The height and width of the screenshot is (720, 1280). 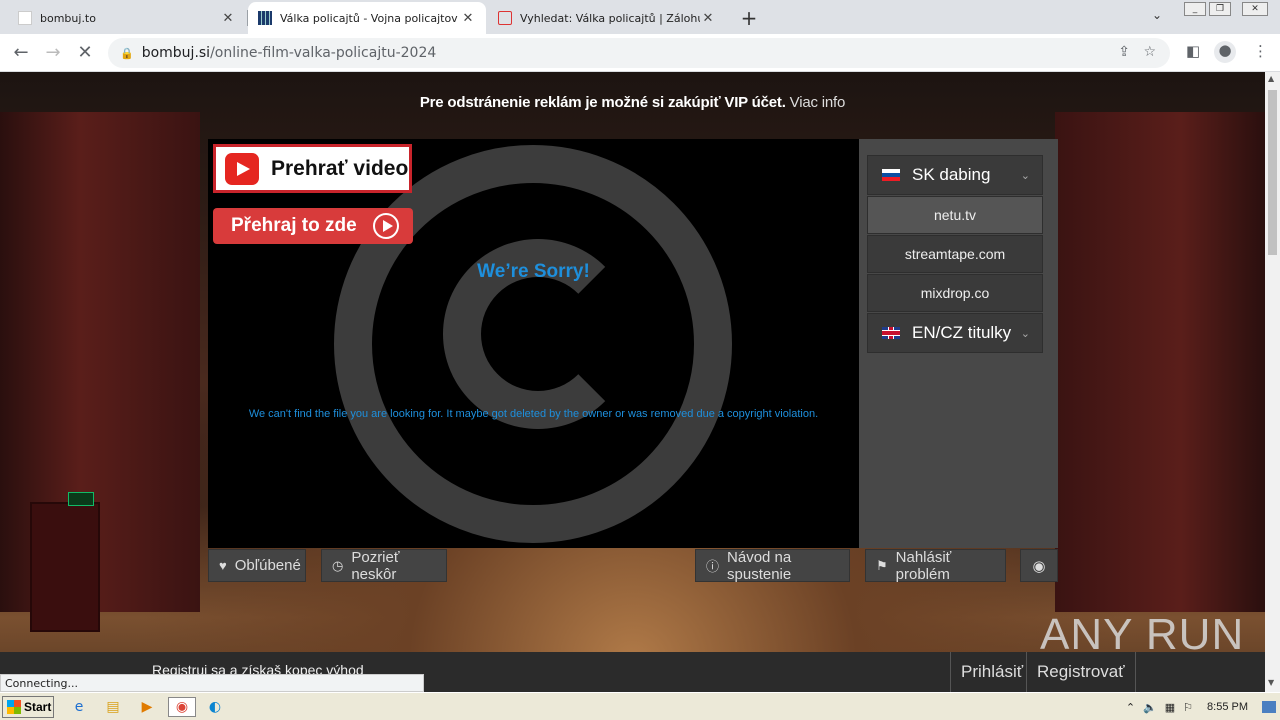 I want to click on forward-icon: →, so click(x=53, y=52).